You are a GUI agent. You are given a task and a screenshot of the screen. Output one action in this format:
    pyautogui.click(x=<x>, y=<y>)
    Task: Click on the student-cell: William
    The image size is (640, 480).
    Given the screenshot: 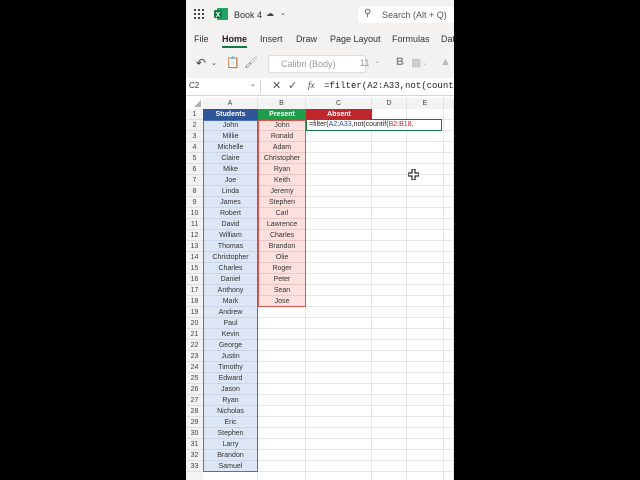 What is the action you would take?
    pyautogui.click(x=230, y=235)
    